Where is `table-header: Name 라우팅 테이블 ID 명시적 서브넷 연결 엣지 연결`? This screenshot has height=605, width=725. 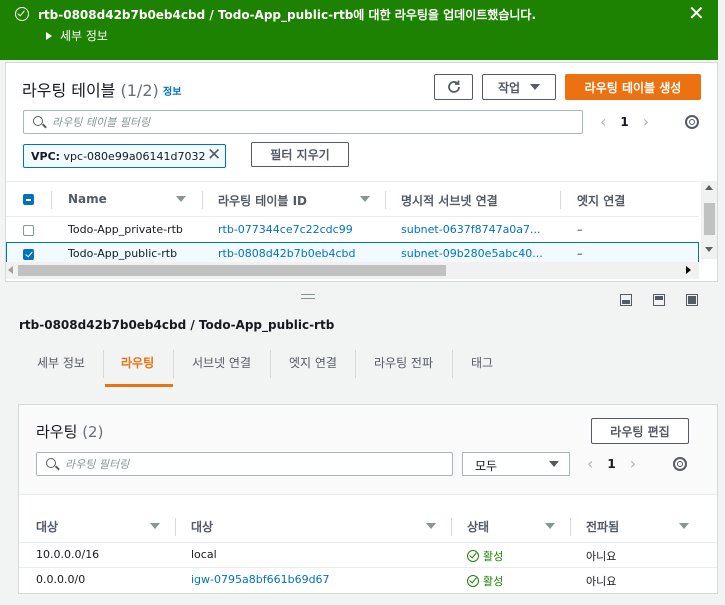 table-header: Name 라우팅 테이블 ID 명시적 서브넷 연결 엣지 연결 is located at coordinates (352, 199).